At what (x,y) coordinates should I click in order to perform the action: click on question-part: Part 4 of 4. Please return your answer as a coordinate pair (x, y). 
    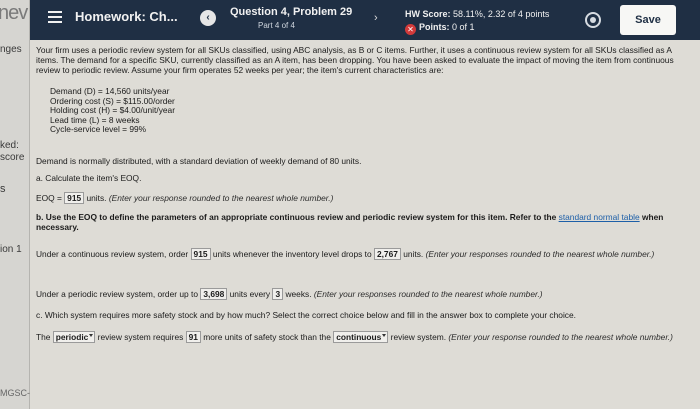
    Looking at the image, I should click on (276, 25).